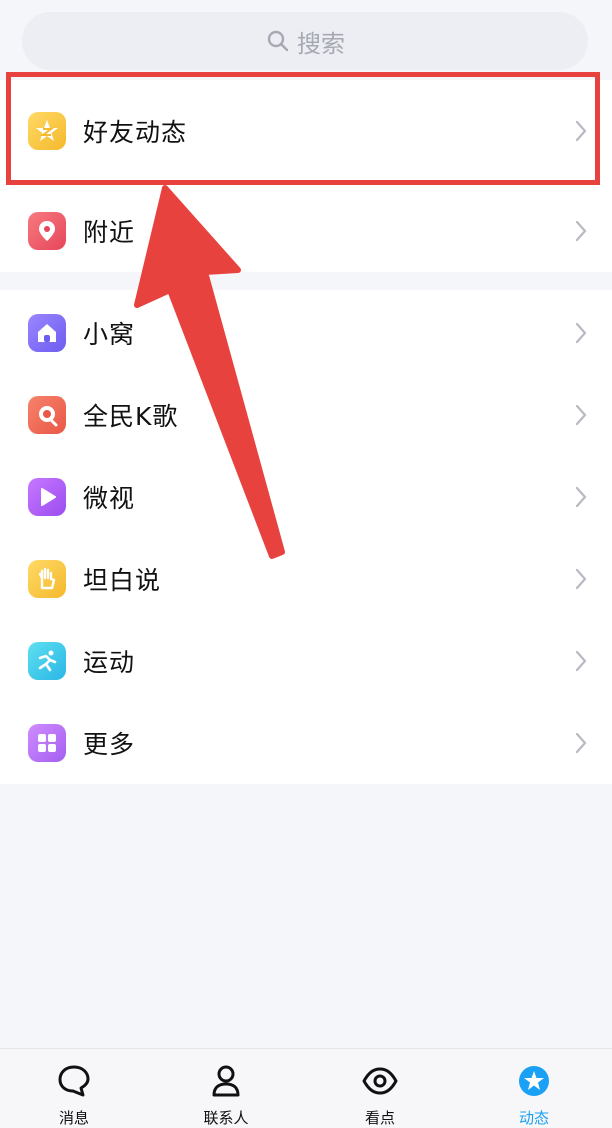  Describe the element at coordinates (306, 333) in the screenshot. I see `menu-item-xiaowo: 小窝` at that location.